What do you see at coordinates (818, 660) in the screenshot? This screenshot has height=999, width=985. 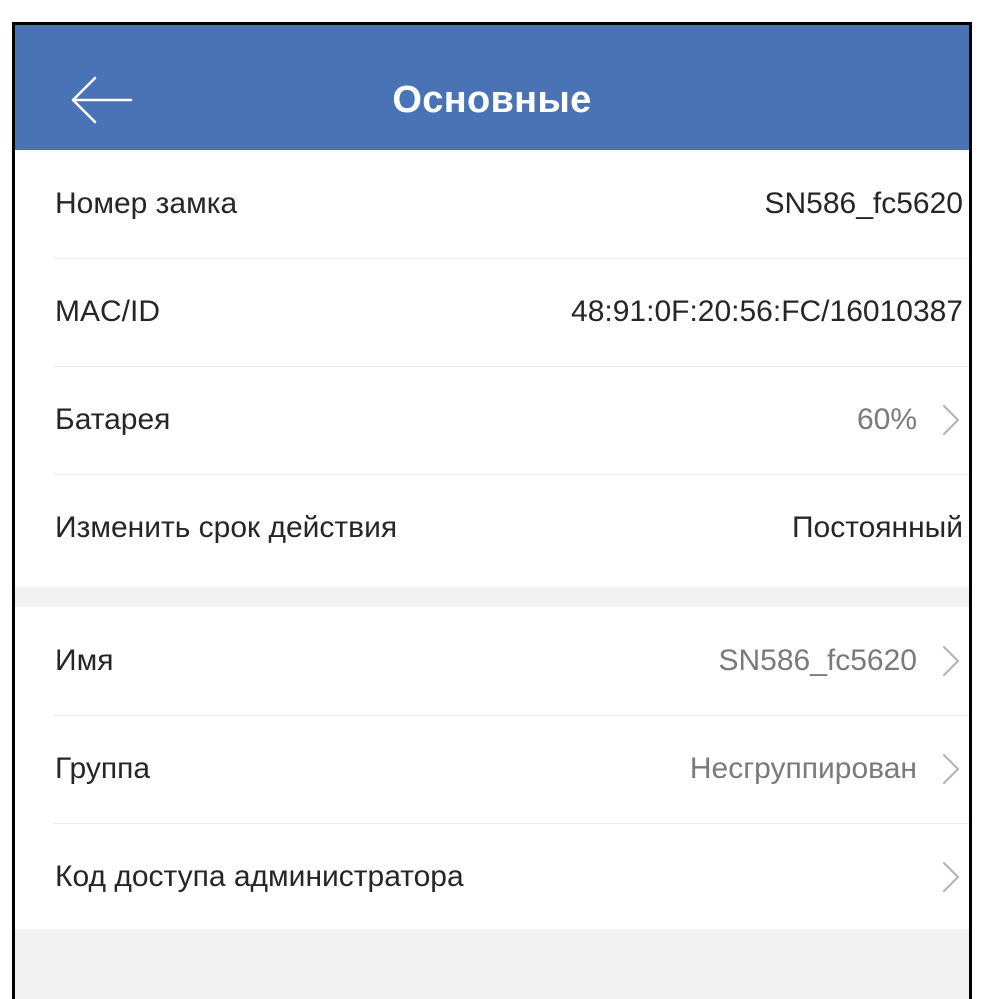 I see `name-value: SN586_fc5620` at bounding box center [818, 660].